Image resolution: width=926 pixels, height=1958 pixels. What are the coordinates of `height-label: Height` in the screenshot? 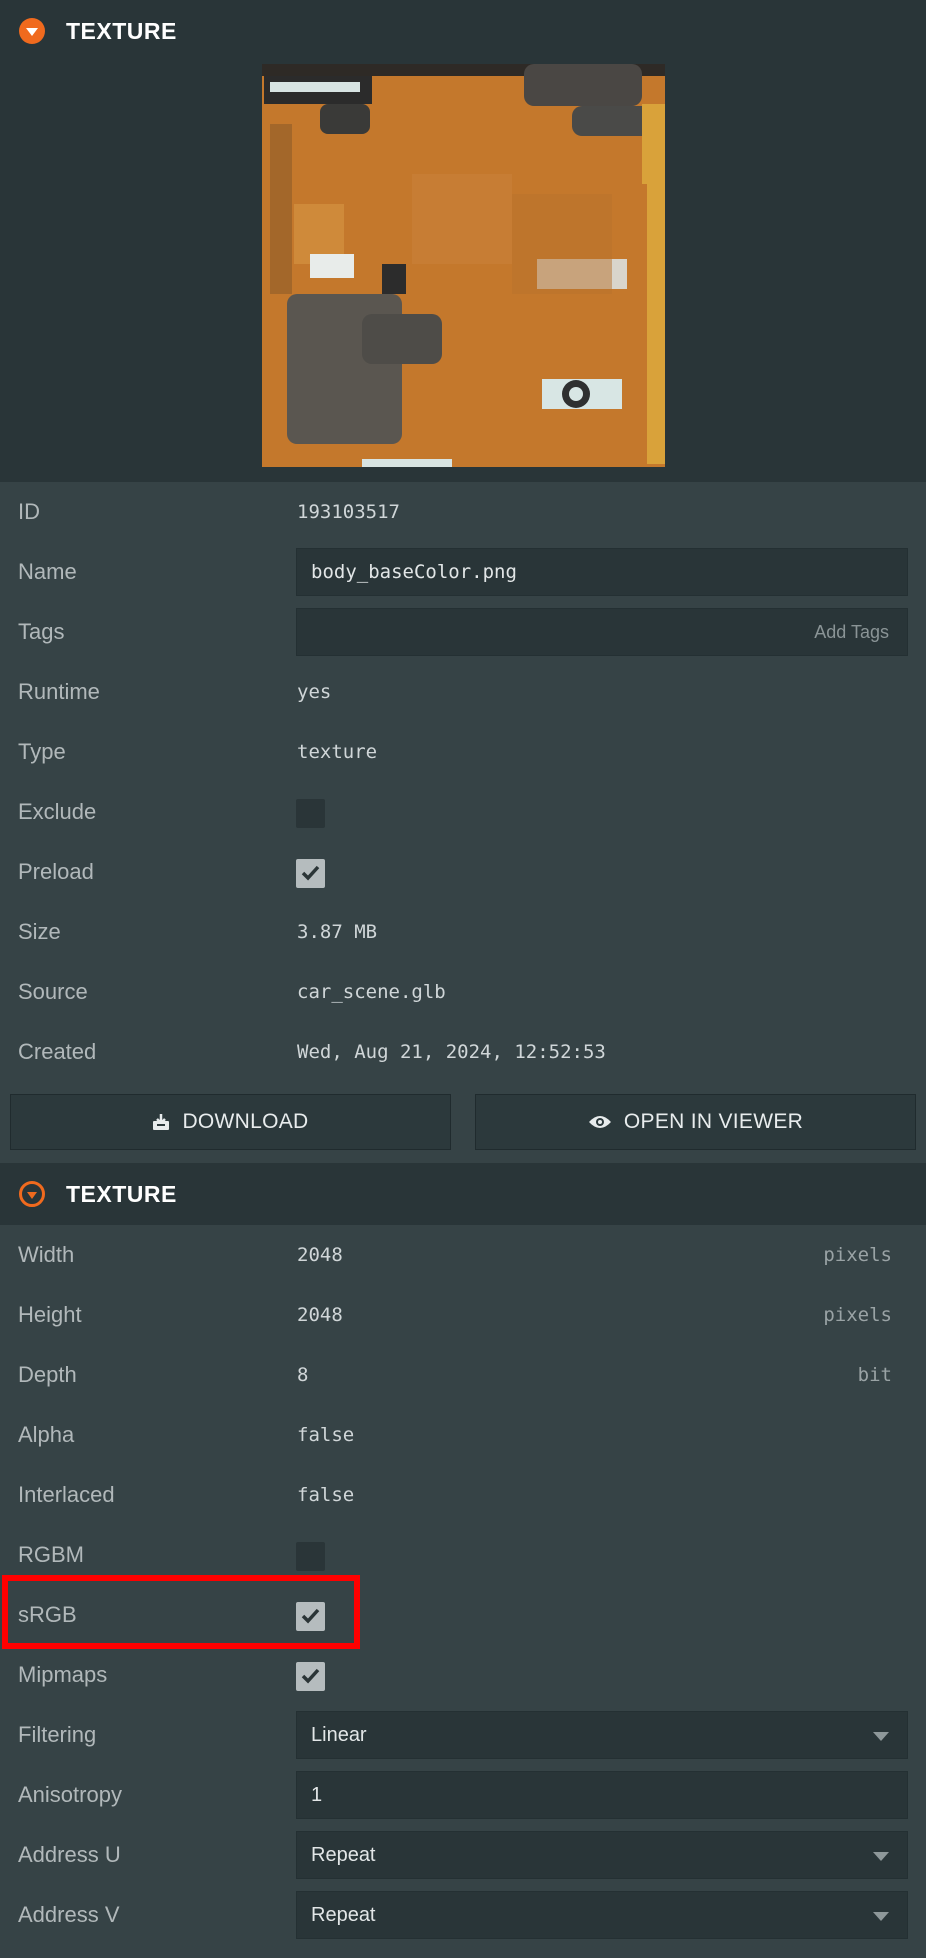 It's located at (50, 1314).